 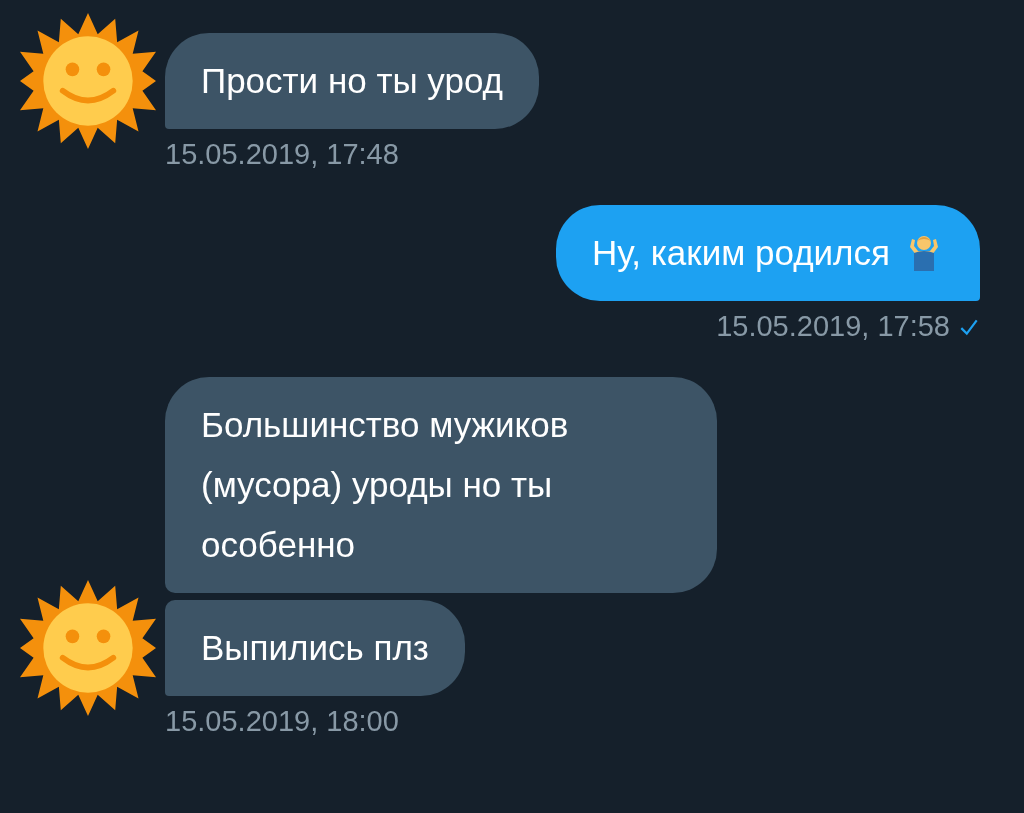 What do you see at coordinates (441, 485) in the screenshot?
I see `message-bubble: Большинство мужиков (мусора) уроды но ты особенно` at bounding box center [441, 485].